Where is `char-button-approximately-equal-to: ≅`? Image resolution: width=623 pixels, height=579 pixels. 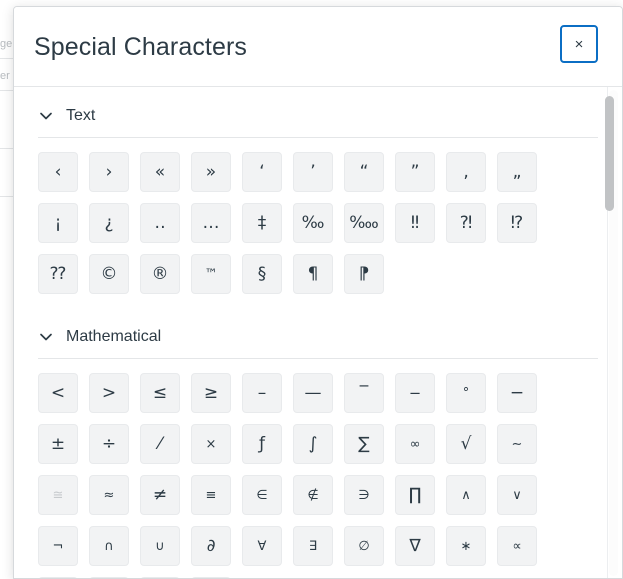
char-button-approximately-equal-to: ≅ is located at coordinates (58, 495).